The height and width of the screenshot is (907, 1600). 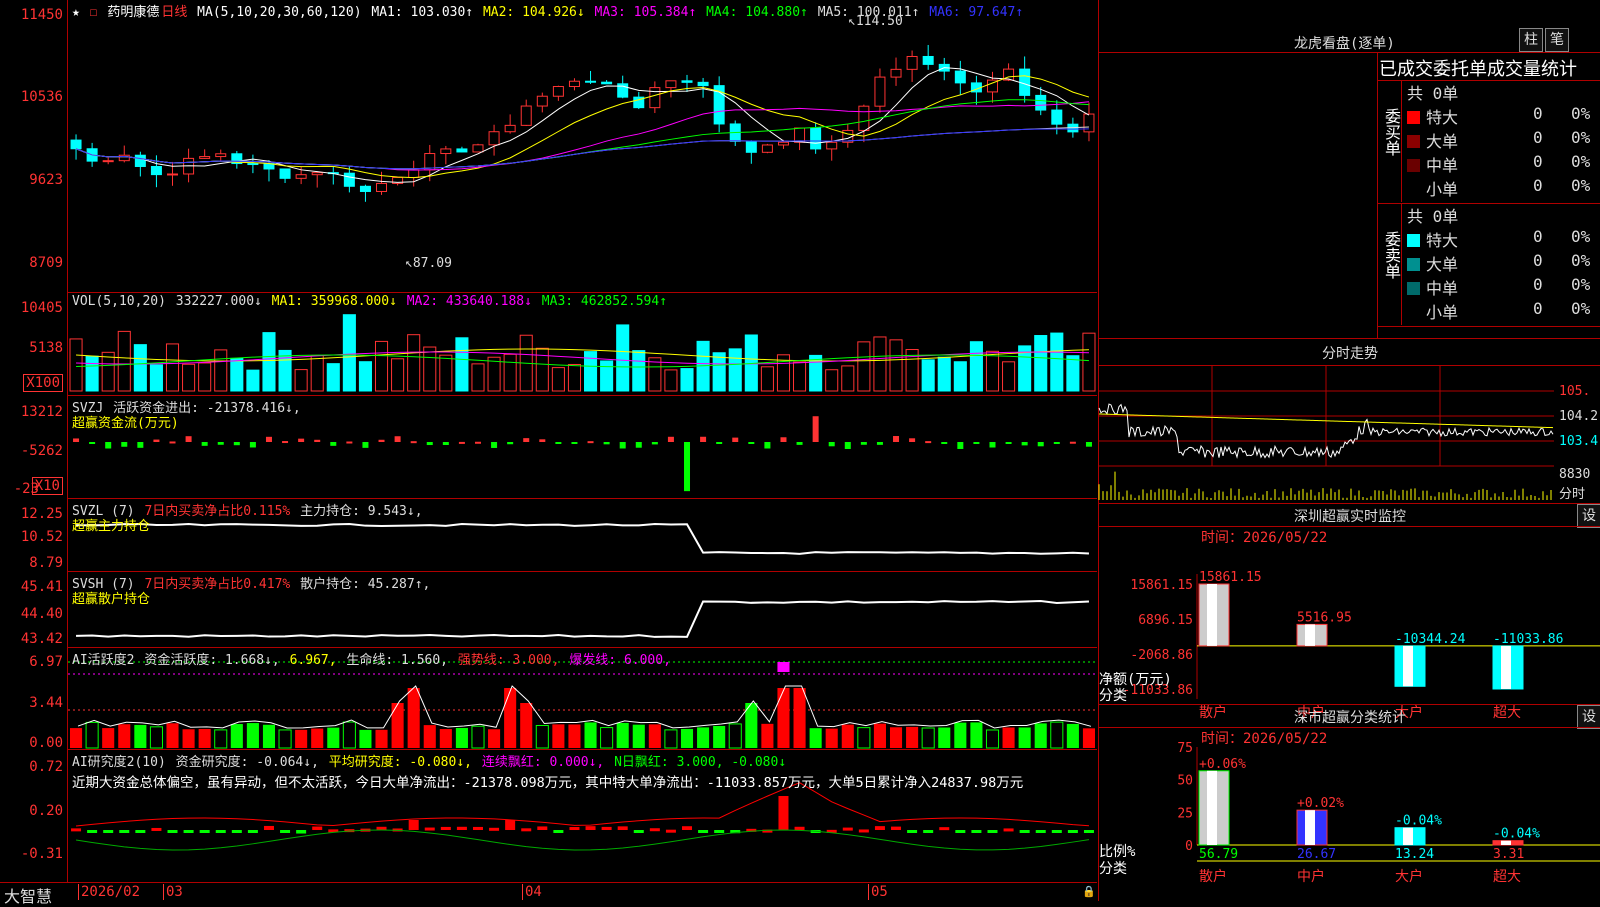 What do you see at coordinates (1189, 846) in the screenshot?
I see `classify-tick: 0` at bounding box center [1189, 846].